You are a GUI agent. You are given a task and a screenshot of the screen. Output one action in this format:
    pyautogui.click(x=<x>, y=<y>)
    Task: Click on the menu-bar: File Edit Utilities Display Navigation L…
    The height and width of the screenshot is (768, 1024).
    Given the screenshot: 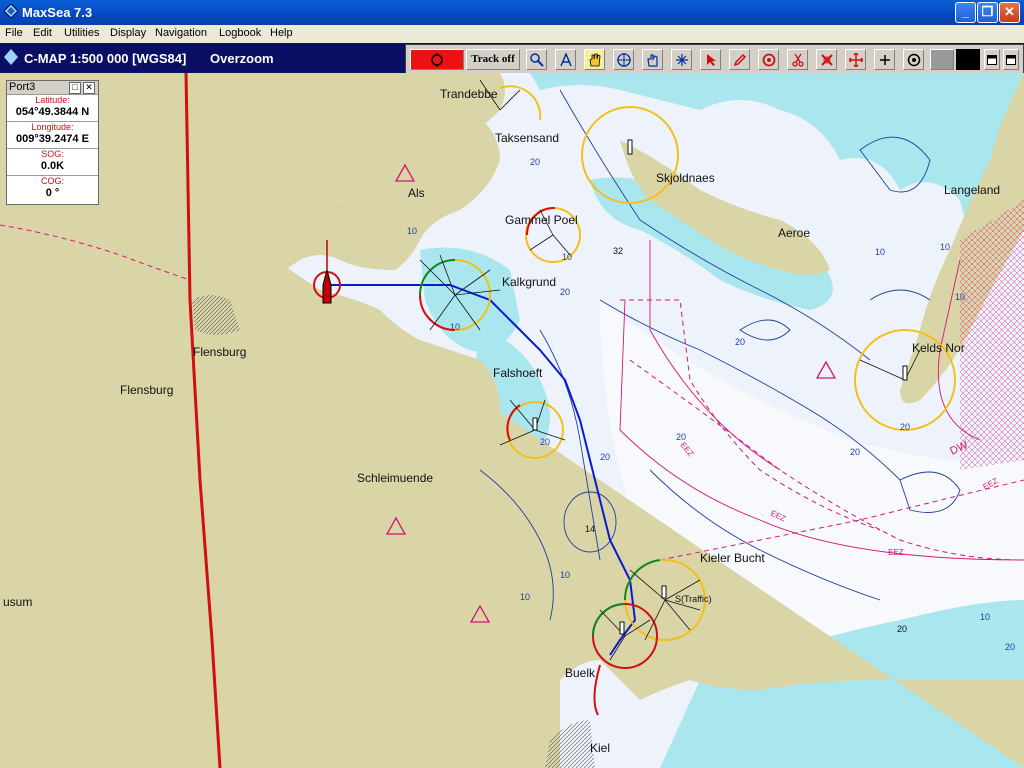 What is the action you would take?
    pyautogui.click(x=512, y=34)
    